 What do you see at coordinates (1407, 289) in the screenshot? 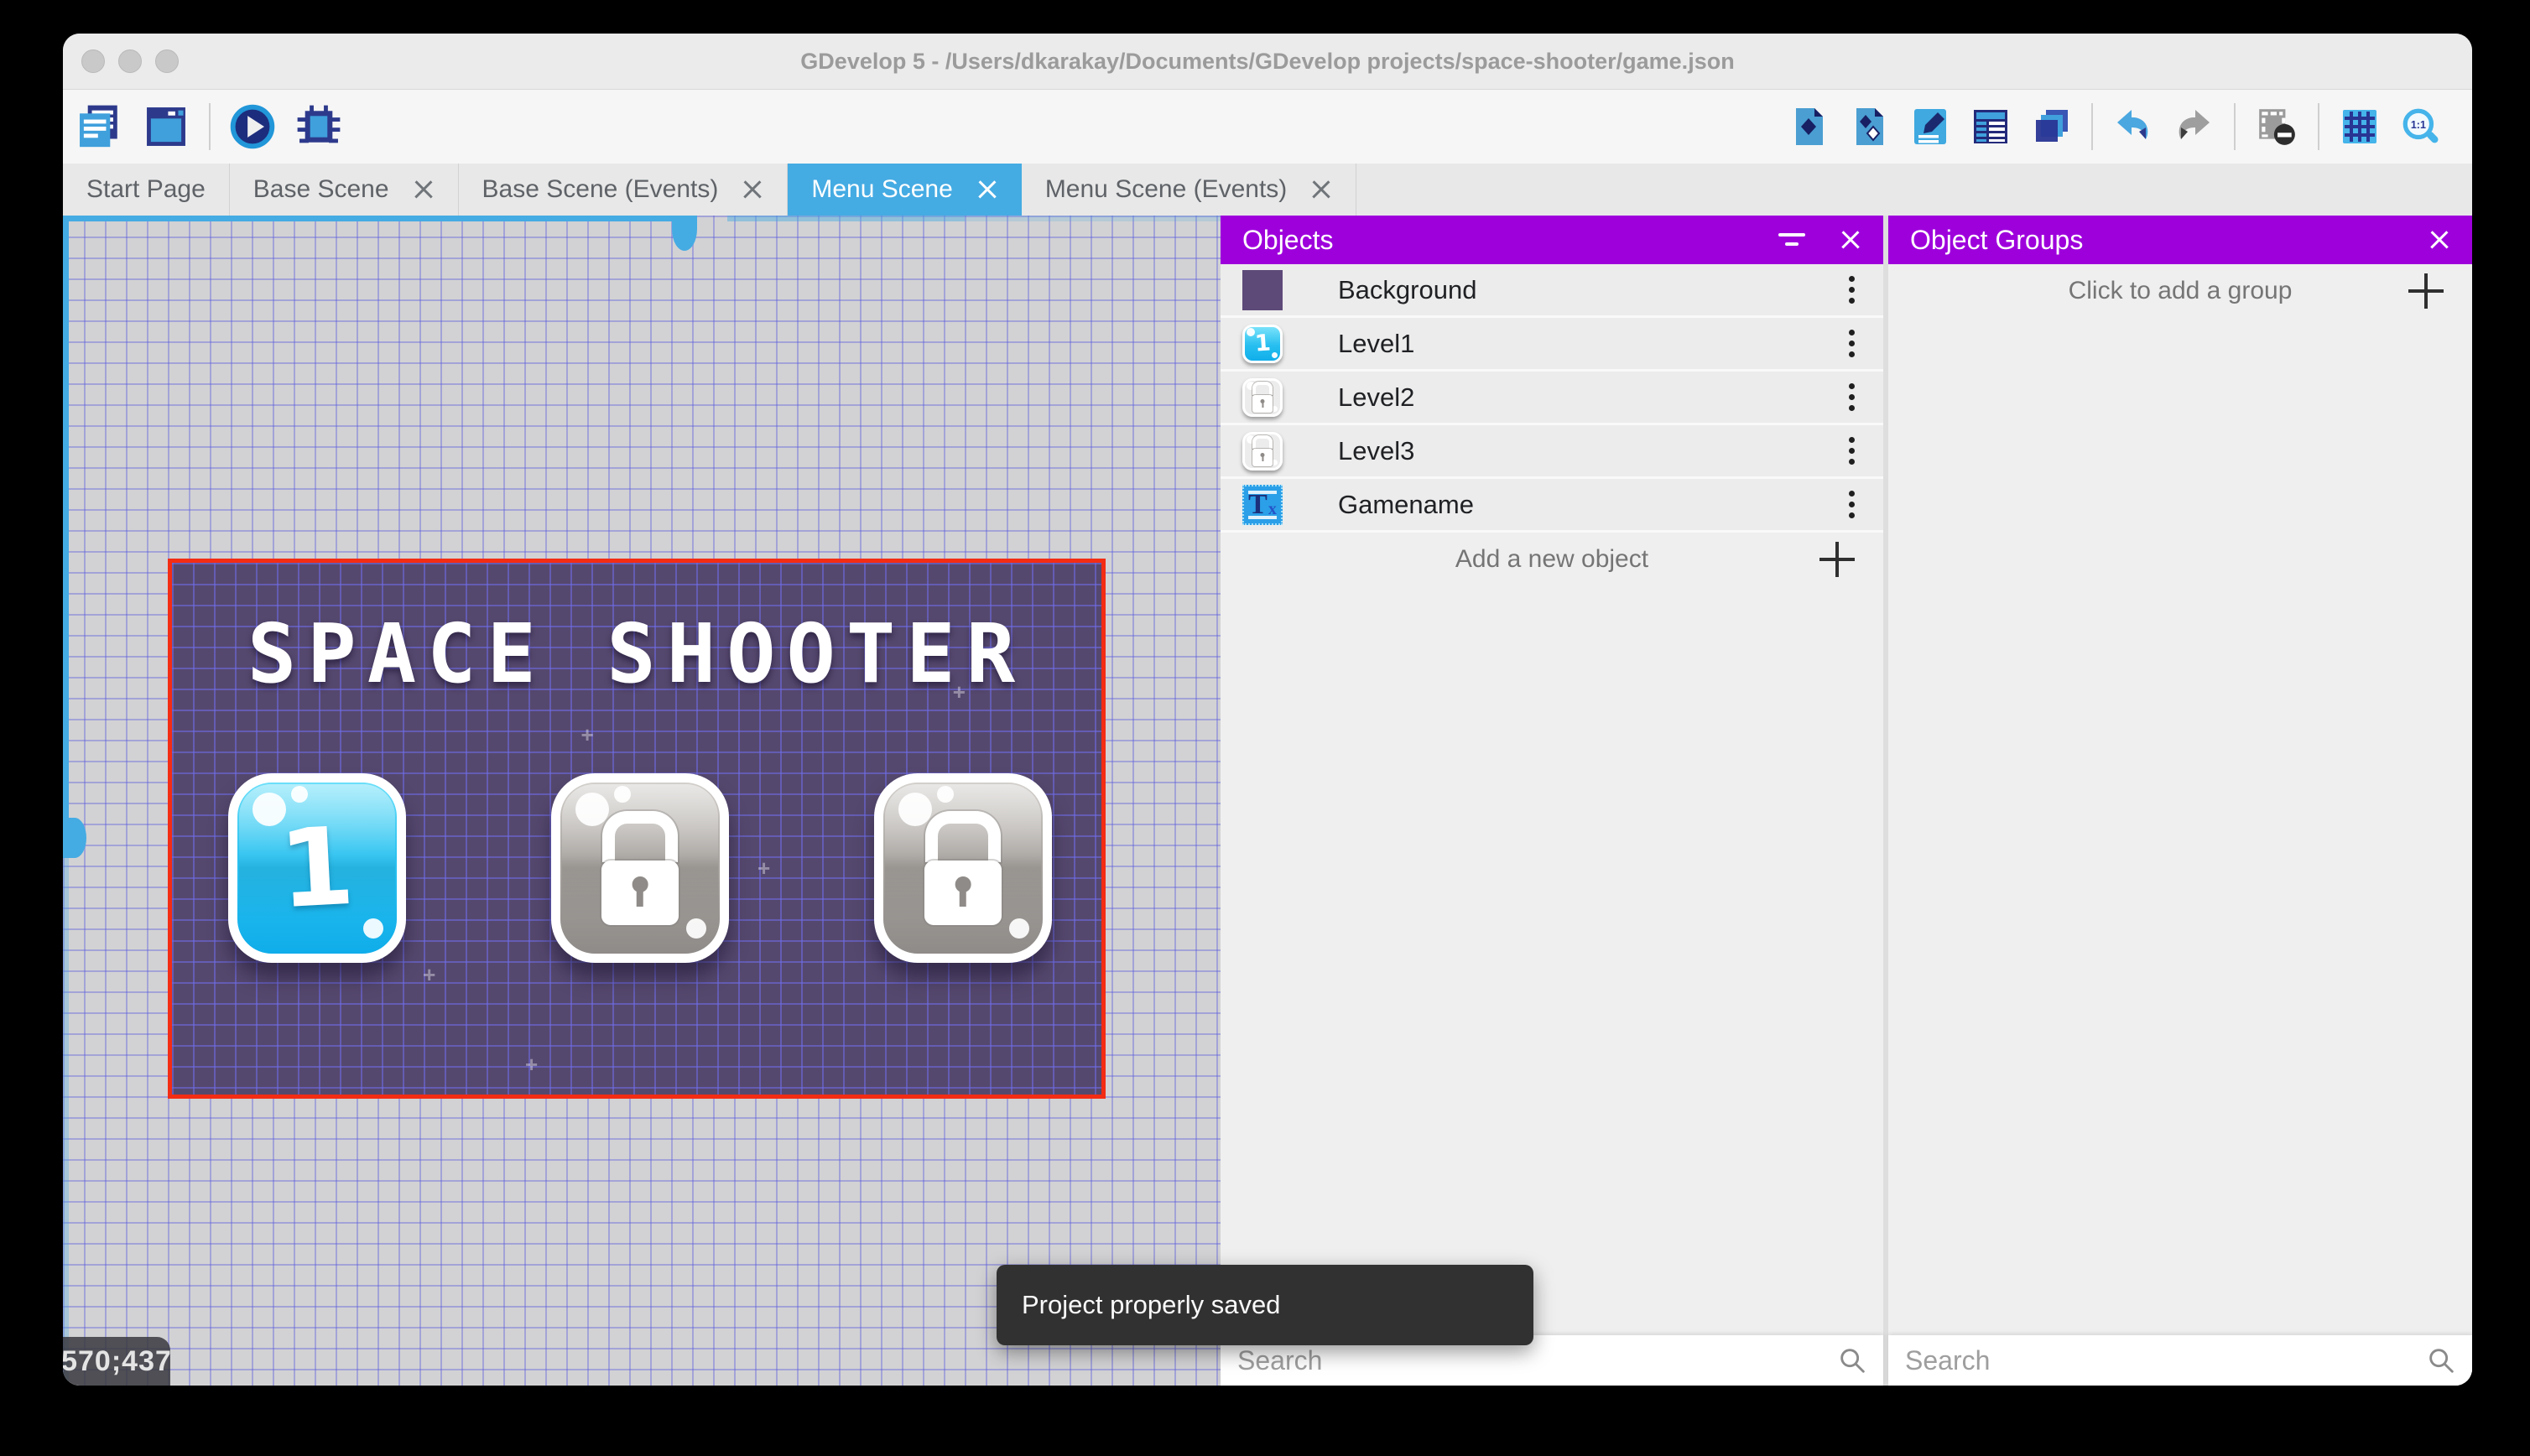
I see `object-name: Background` at bounding box center [1407, 289].